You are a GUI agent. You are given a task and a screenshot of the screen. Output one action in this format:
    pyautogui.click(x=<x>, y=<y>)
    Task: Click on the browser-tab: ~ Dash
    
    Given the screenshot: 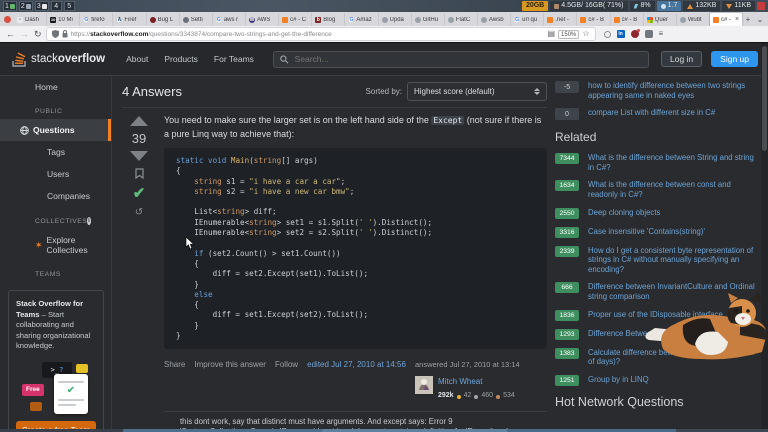 What is the action you would take?
    pyautogui.click(x=31, y=19)
    